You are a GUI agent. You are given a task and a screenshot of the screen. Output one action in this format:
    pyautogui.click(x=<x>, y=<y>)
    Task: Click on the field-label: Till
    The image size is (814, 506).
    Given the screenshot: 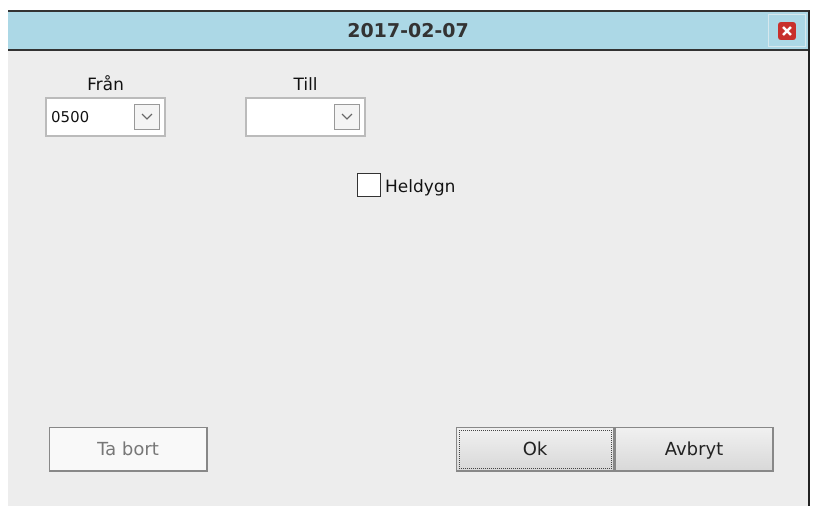 What is the action you would take?
    pyautogui.click(x=305, y=85)
    